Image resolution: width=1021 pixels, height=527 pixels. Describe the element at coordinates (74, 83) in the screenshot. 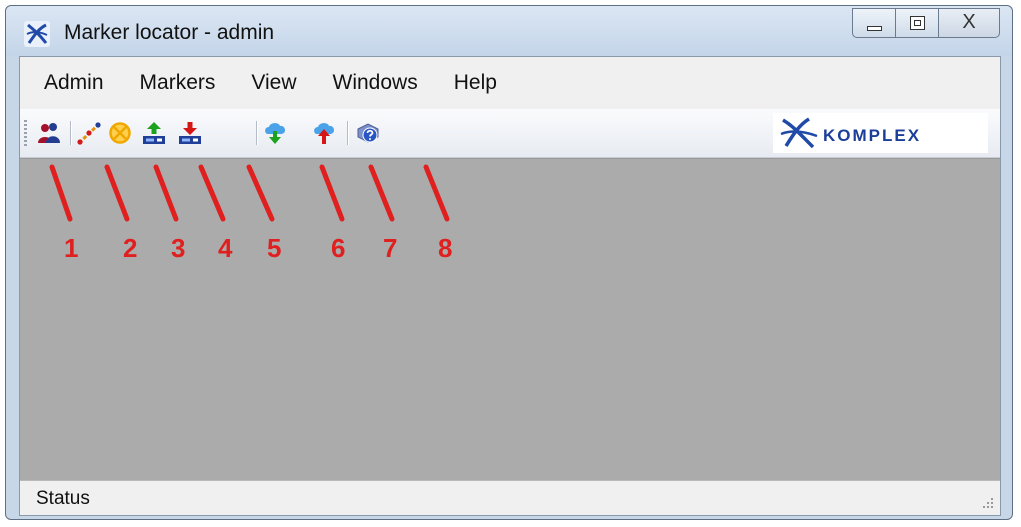

I see `menu-admin: Admin` at that location.